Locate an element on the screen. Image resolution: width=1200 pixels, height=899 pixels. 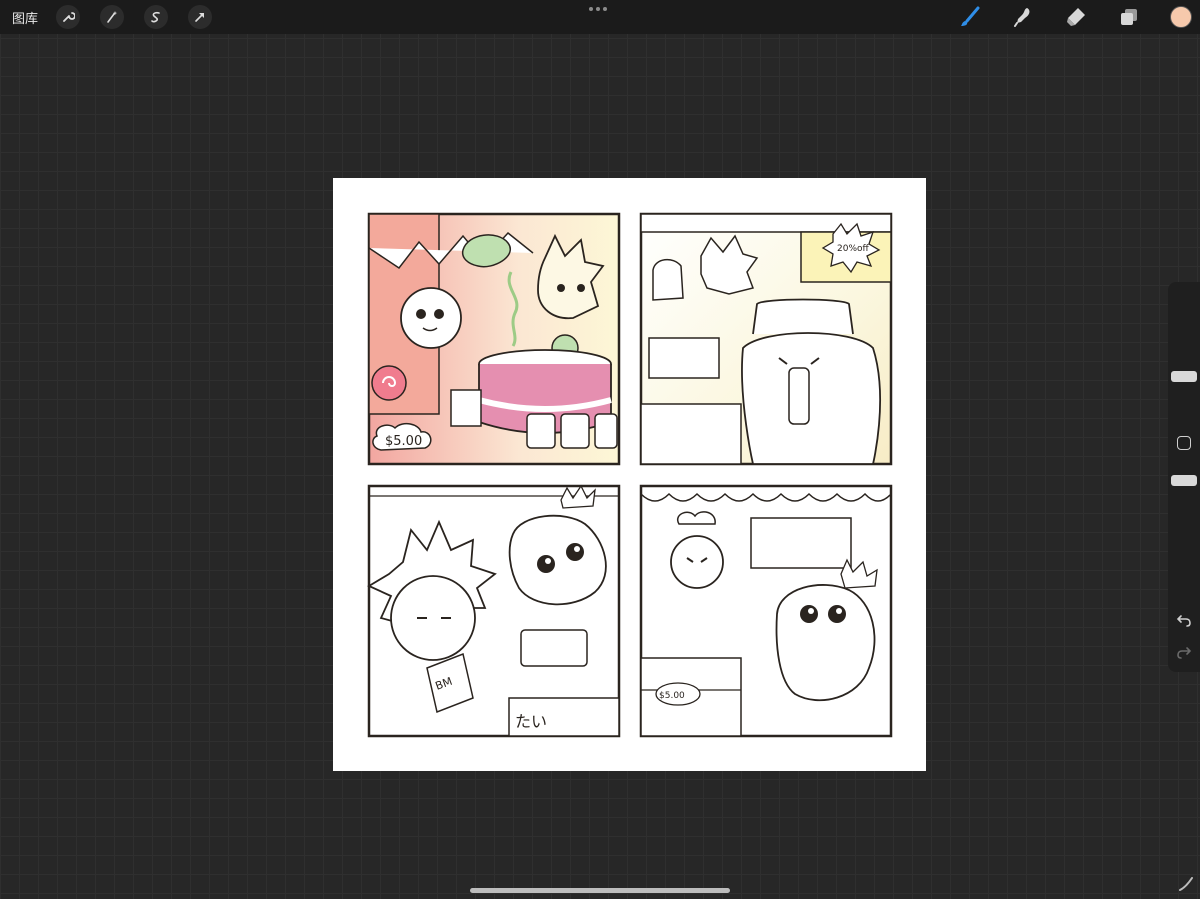
smudge-button is located at coordinates (1023, 17).